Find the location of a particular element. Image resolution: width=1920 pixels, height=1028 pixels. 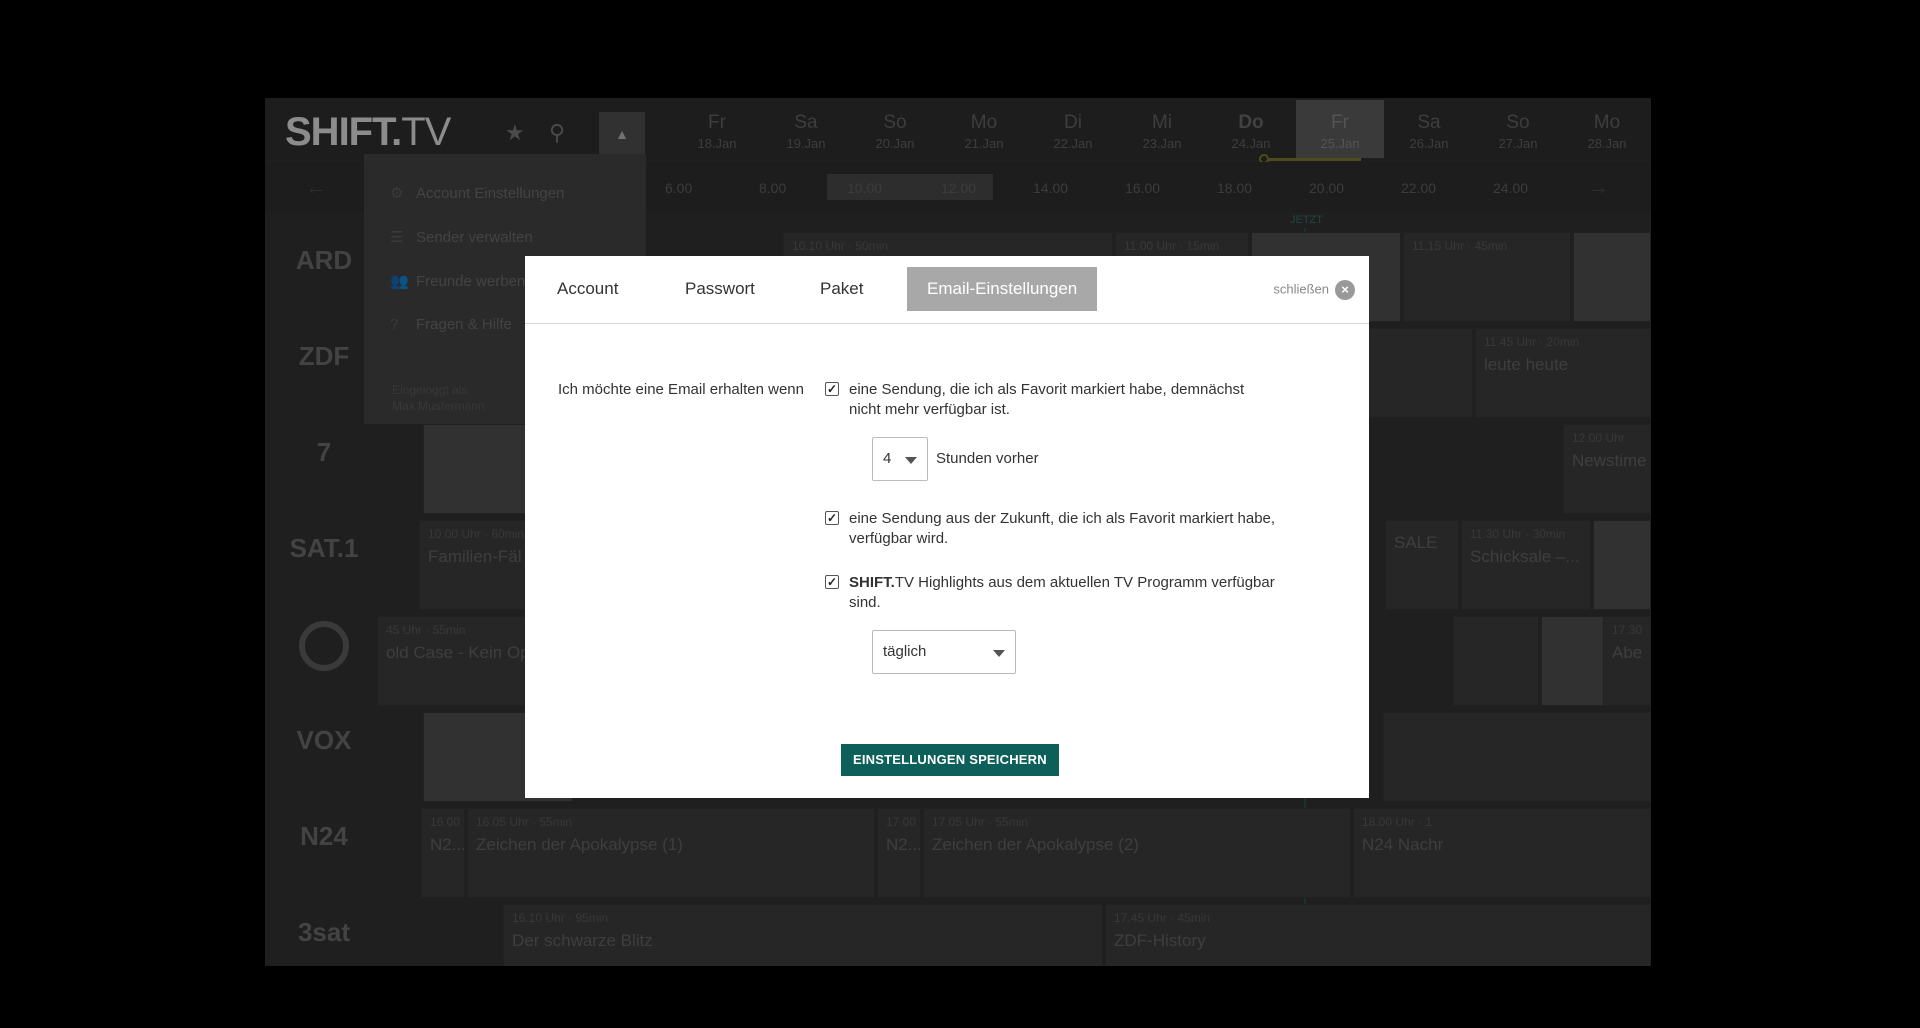

hours-suffix-label: Stunden vorher is located at coordinates (987, 458).